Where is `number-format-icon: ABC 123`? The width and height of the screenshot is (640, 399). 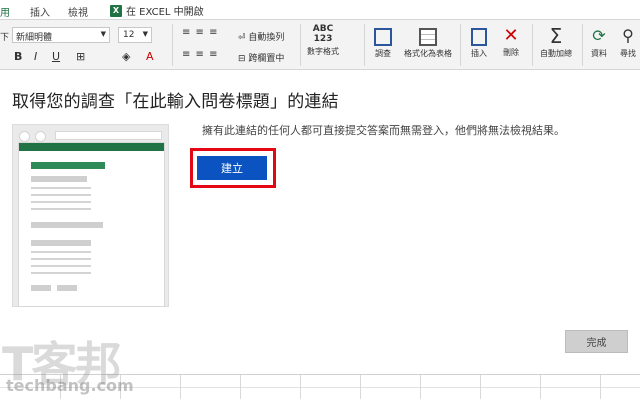
number-format-icon: ABC 123 is located at coordinates (323, 34).